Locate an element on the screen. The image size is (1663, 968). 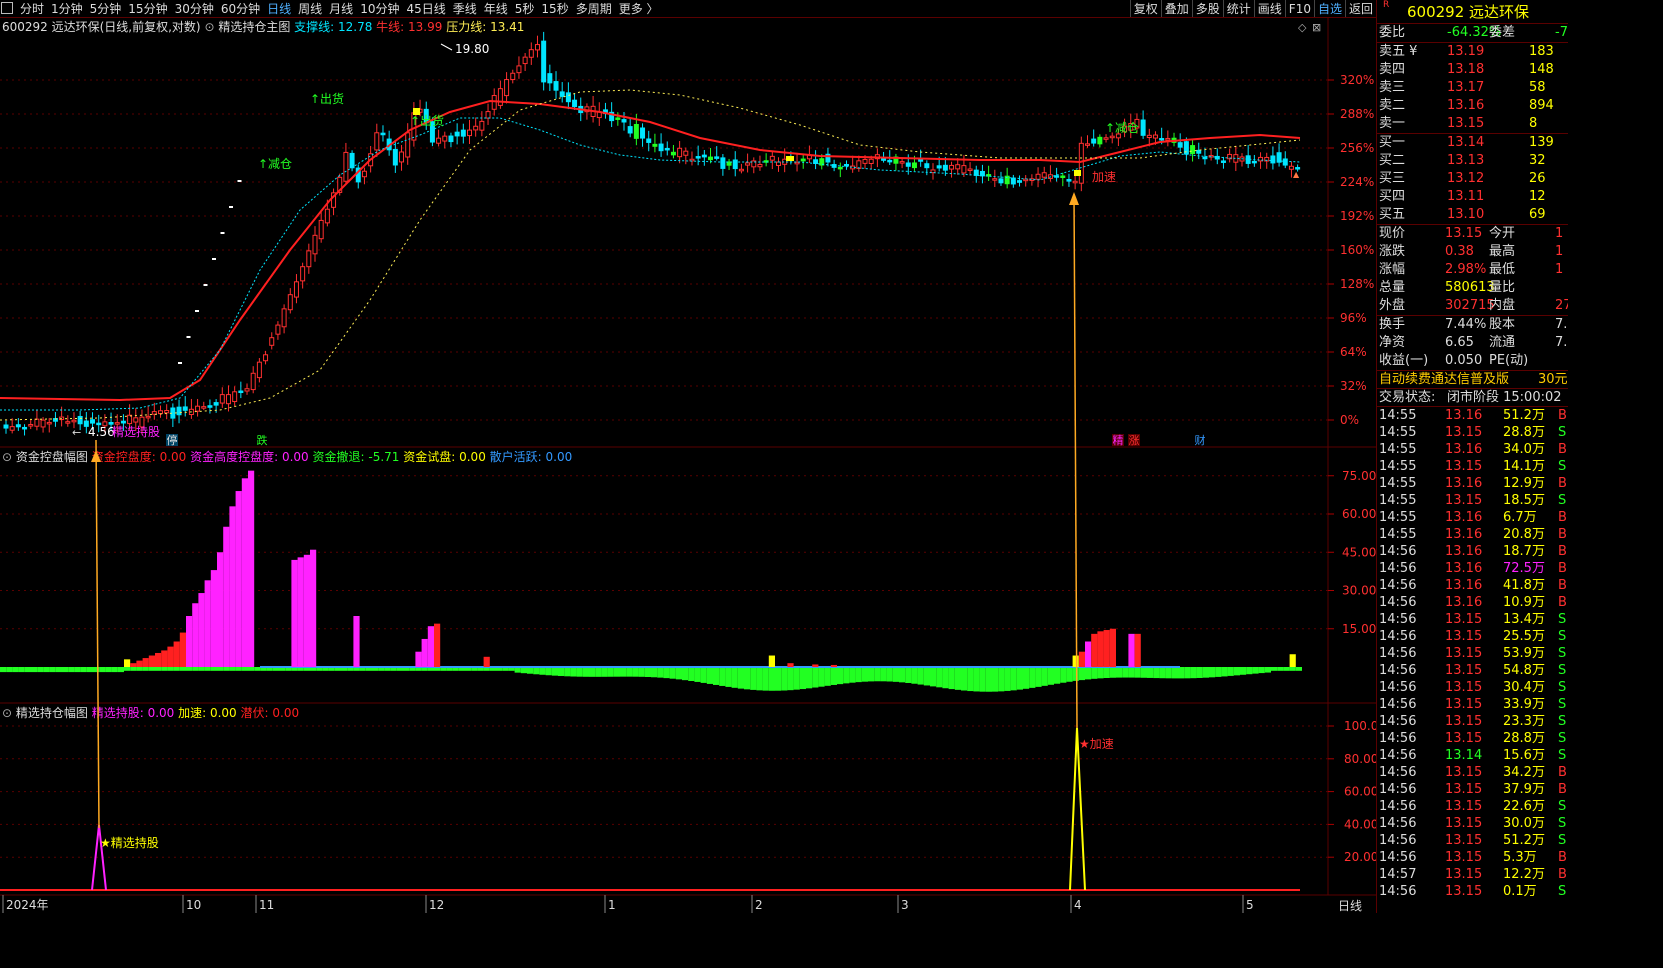
header-part: 12.78 is located at coordinates (355, 27).